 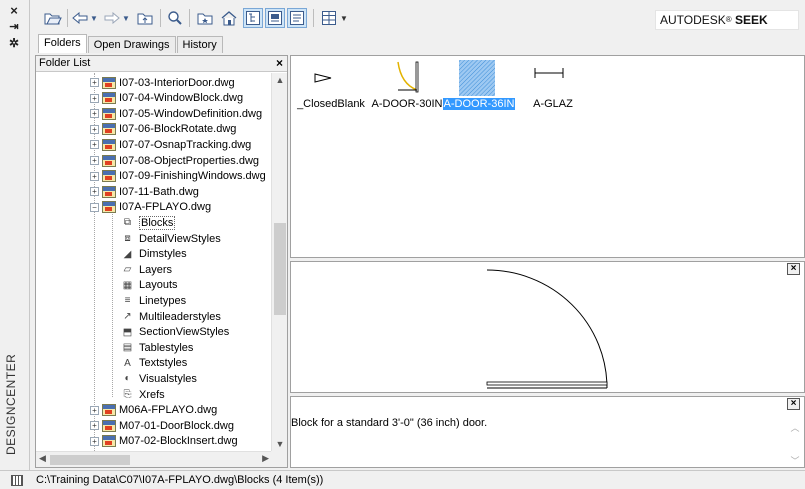 I want to click on tab-open-drawings: Open Drawings, so click(x=131, y=44).